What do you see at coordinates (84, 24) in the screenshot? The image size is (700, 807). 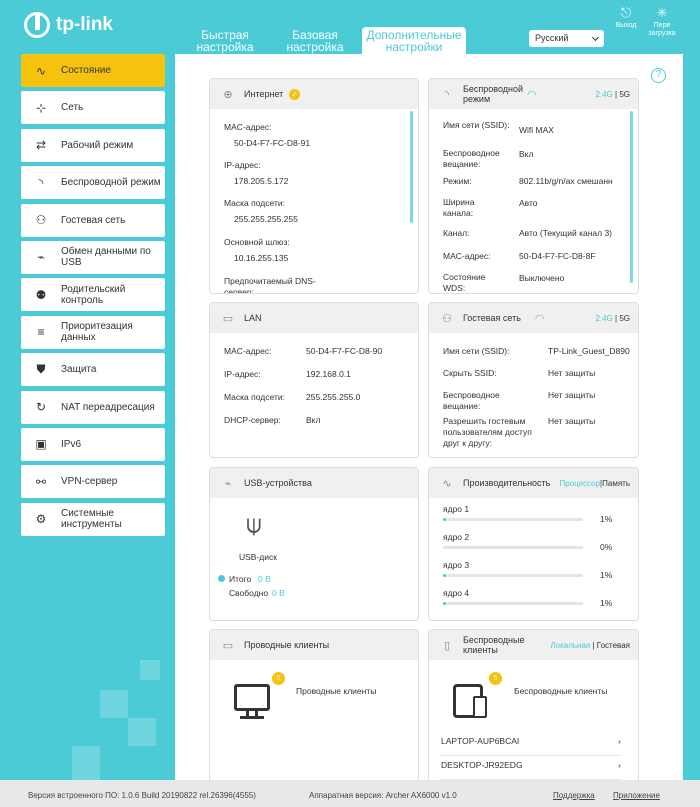 I see `brand-name: tp-link` at bounding box center [84, 24].